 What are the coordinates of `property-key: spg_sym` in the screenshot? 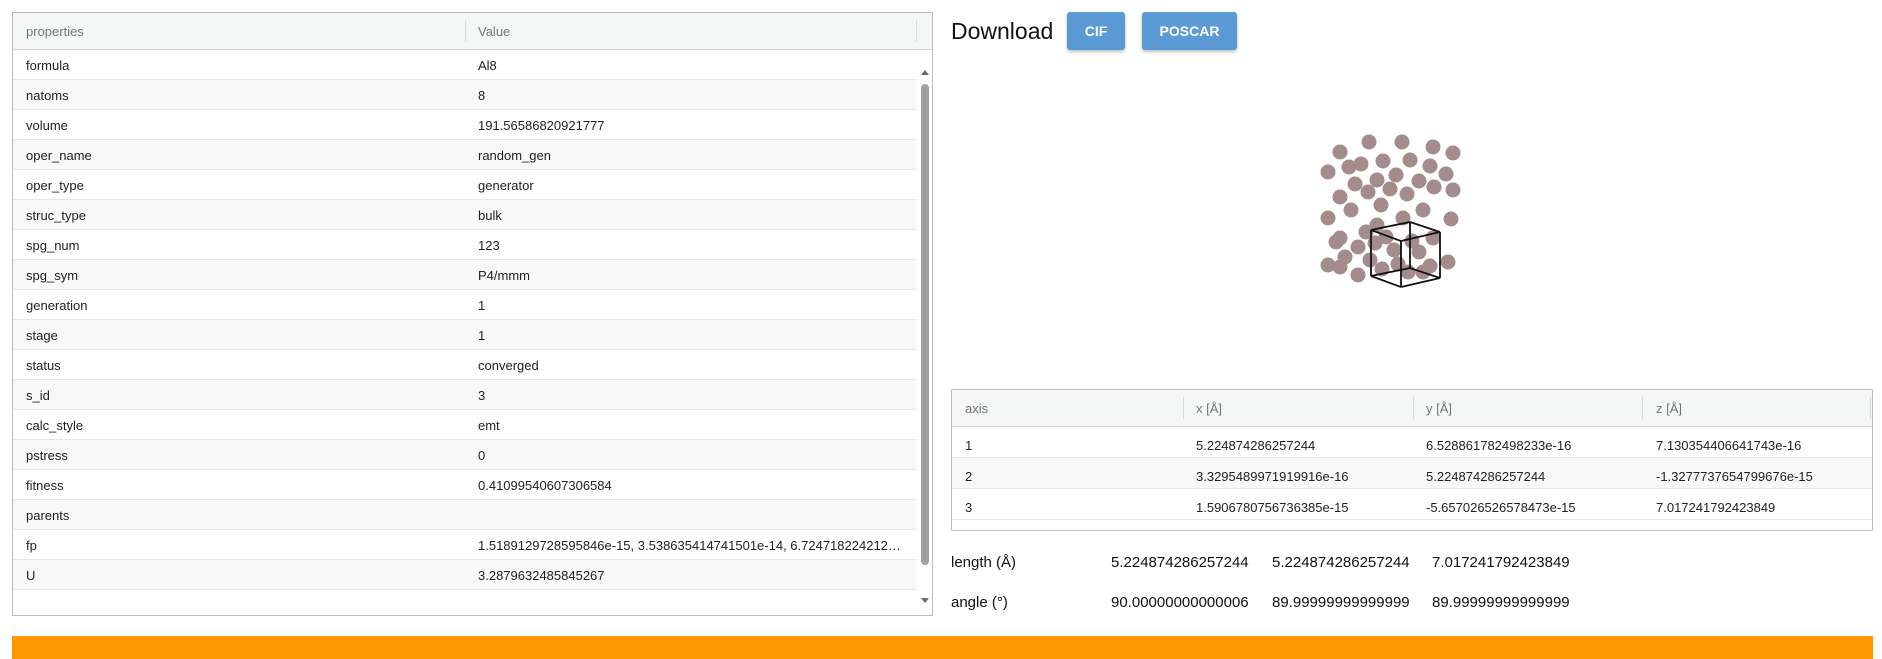 It's located at (52, 275).